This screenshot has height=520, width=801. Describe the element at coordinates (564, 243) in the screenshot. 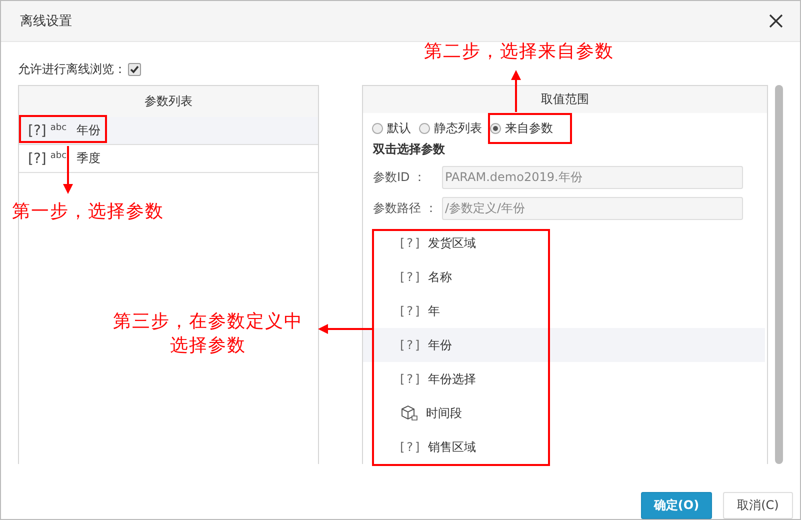

I see `parameter-item: [?] 发货区域` at that location.